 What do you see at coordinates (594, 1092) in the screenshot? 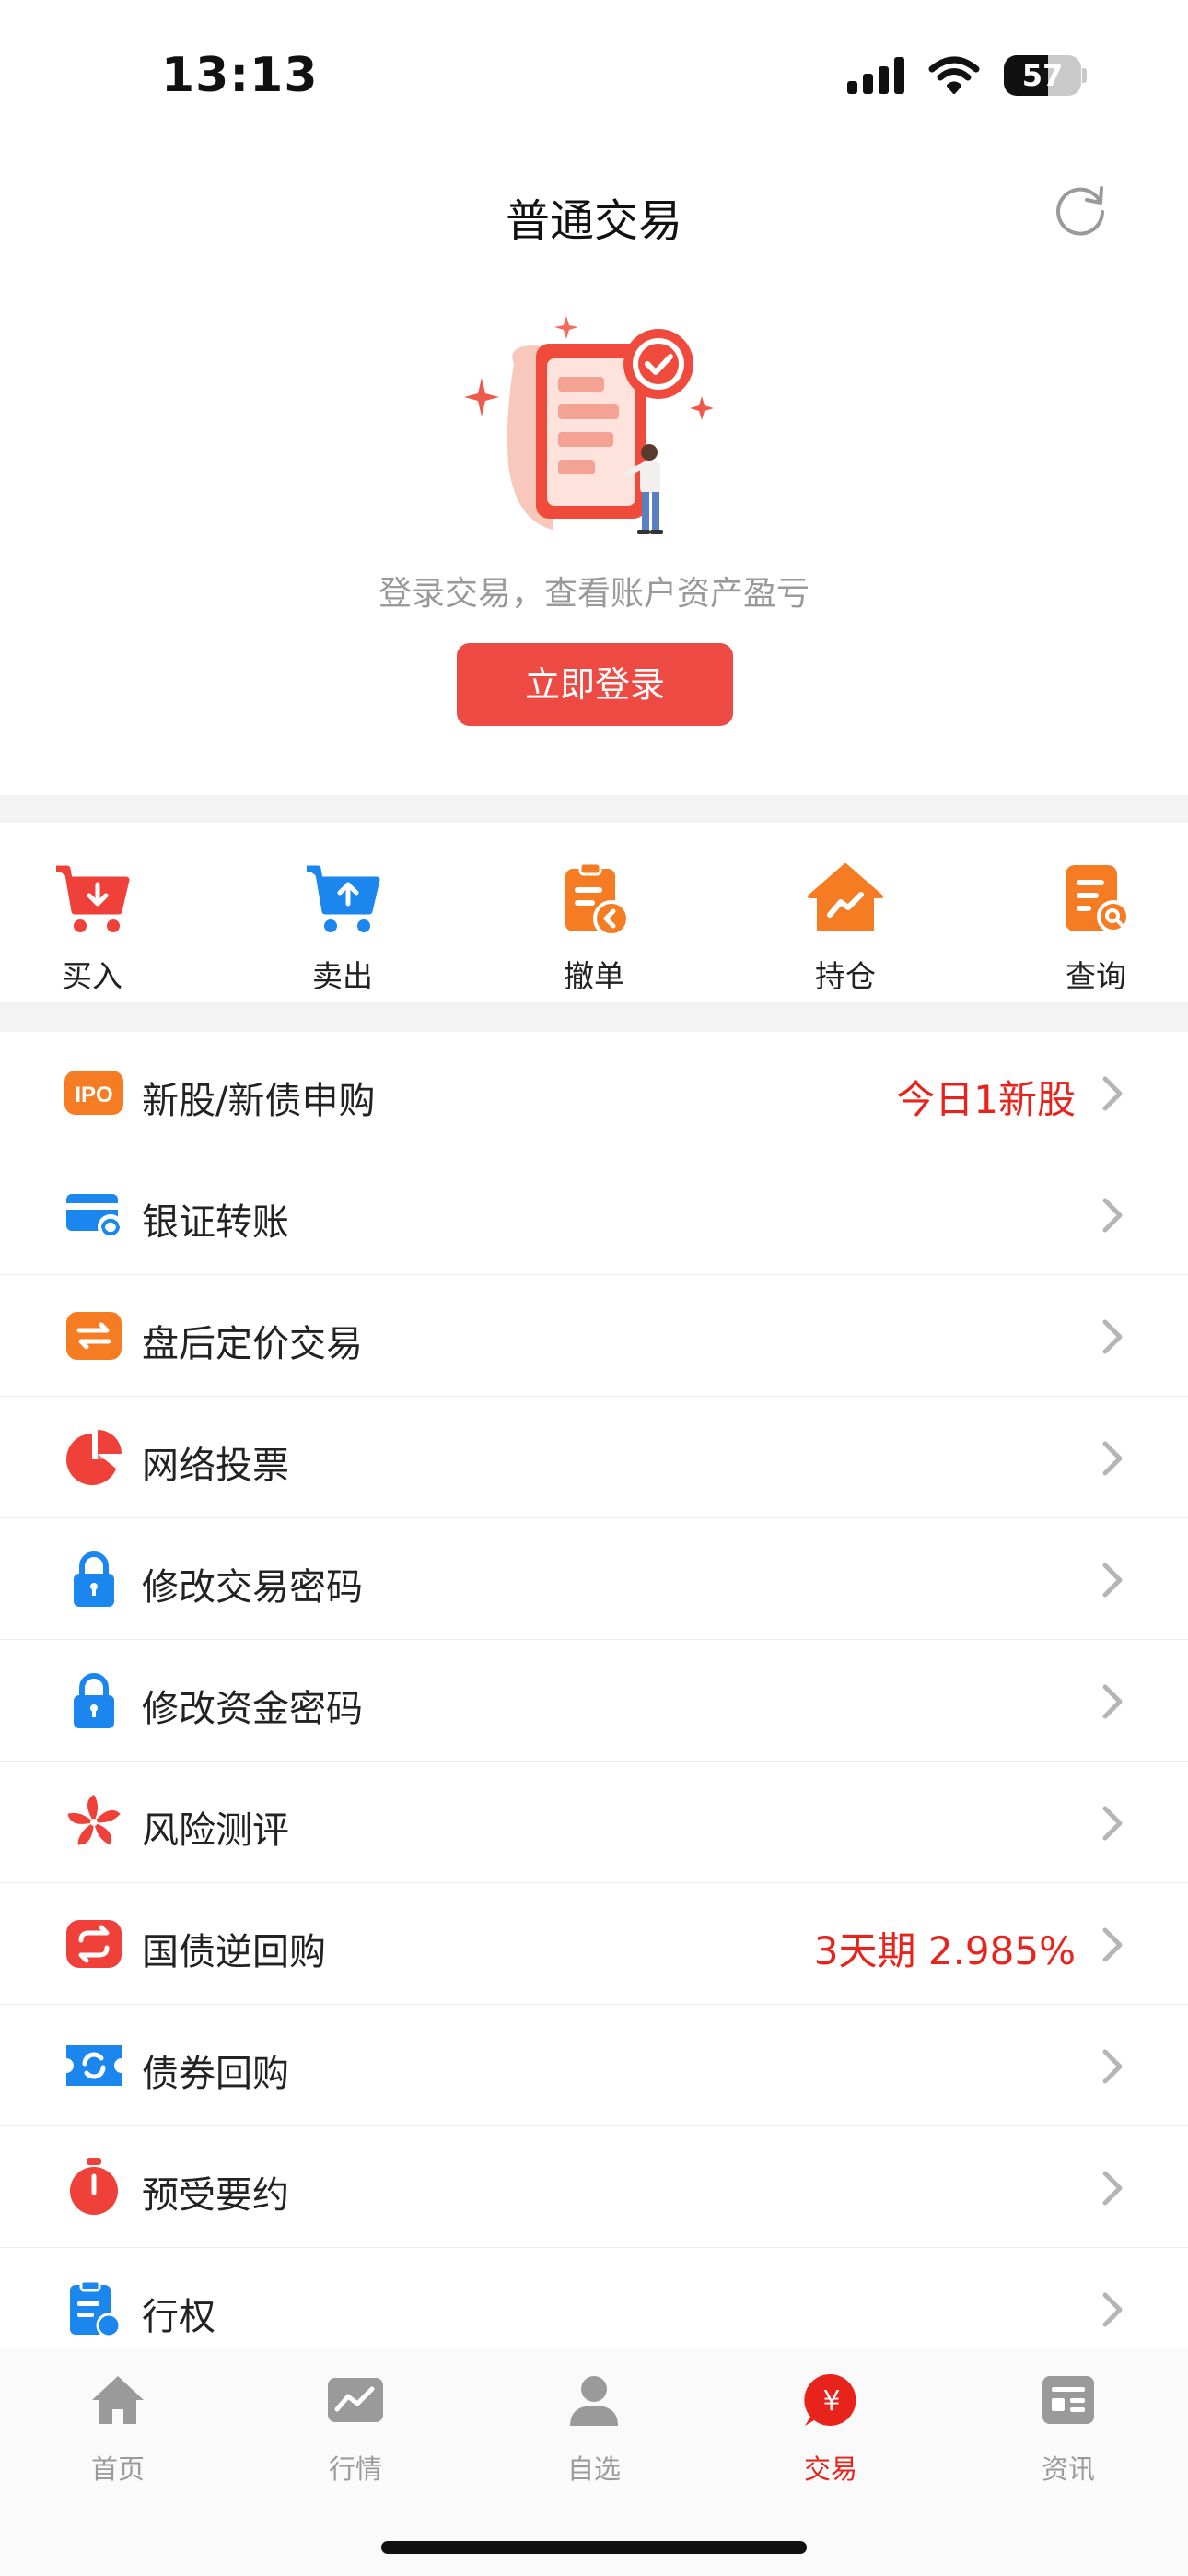
I see `menu-item-ipo-subscription: IPO 新股/新债申购 今日1新股` at bounding box center [594, 1092].